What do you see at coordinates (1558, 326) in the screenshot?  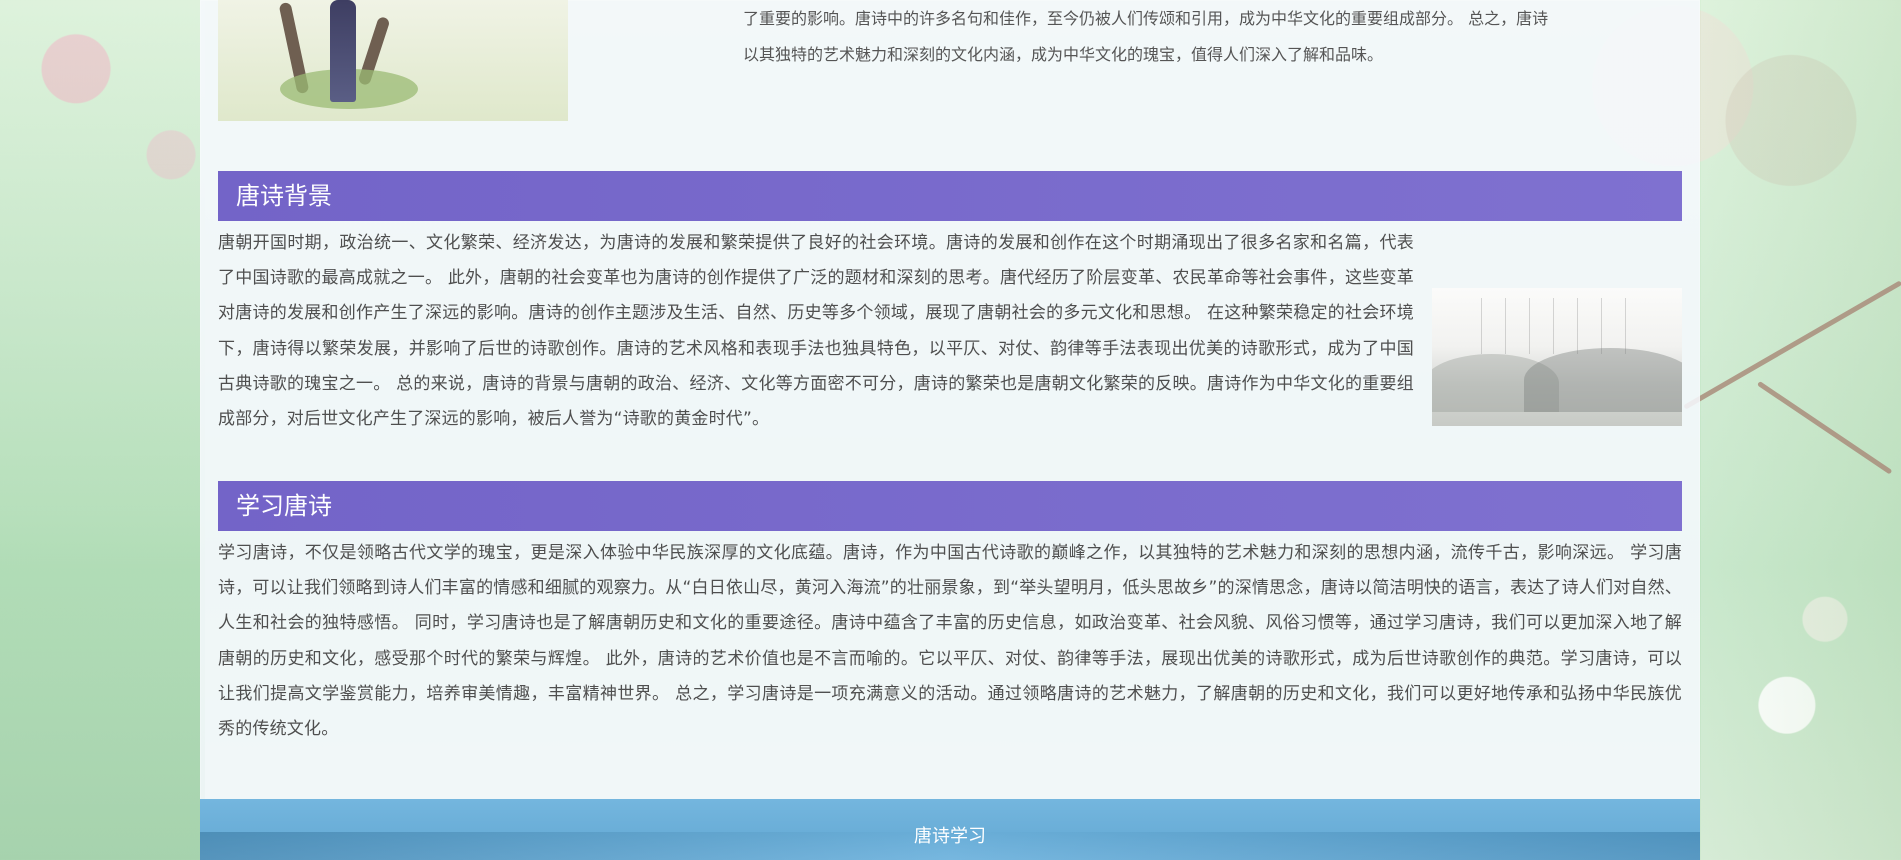 I see `calligraphy-inscription` at bounding box center [1558, 326].